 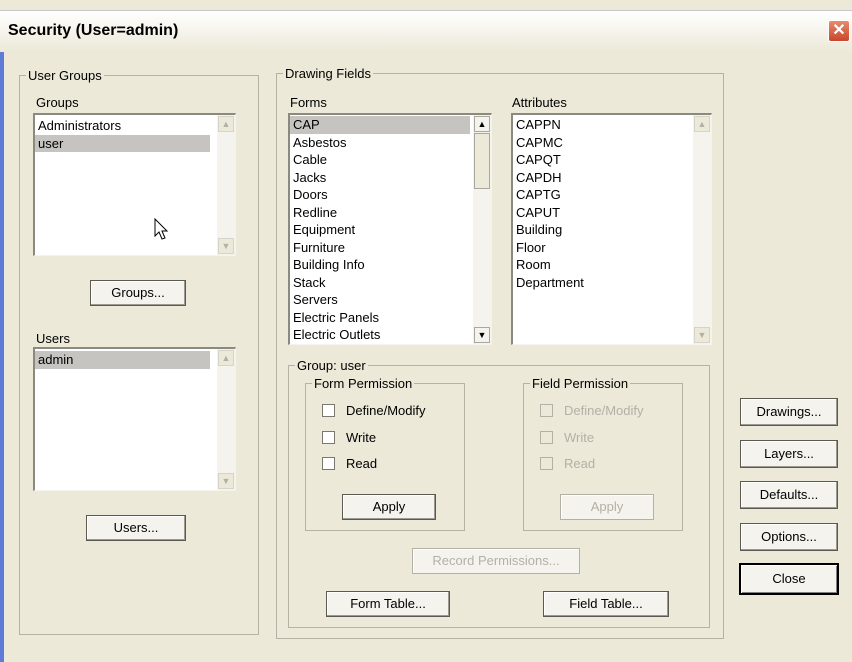 What do you see at coordinates (482, 229) in the screenshot?
I see `forms-scrollbar: ▲ ▼` at bounding box center [482, 229].